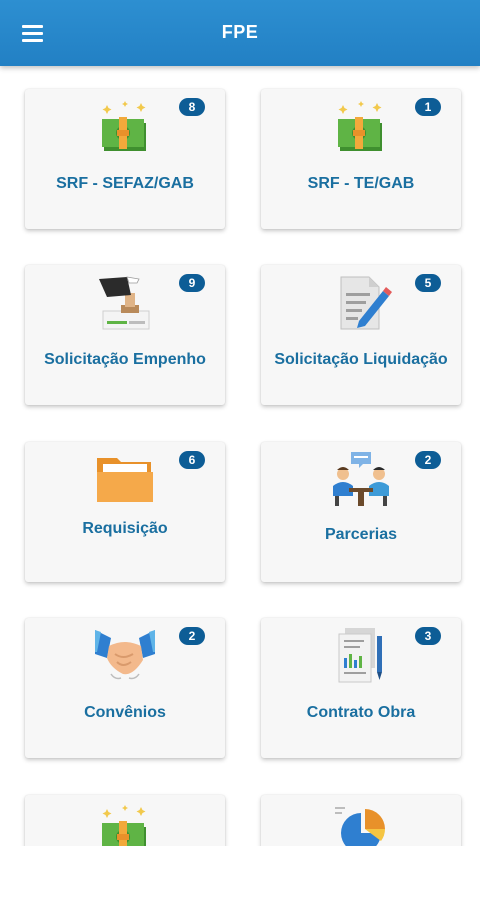 The image size is (480, 900). I want to click on count-badge: 9, so click(192, 283).